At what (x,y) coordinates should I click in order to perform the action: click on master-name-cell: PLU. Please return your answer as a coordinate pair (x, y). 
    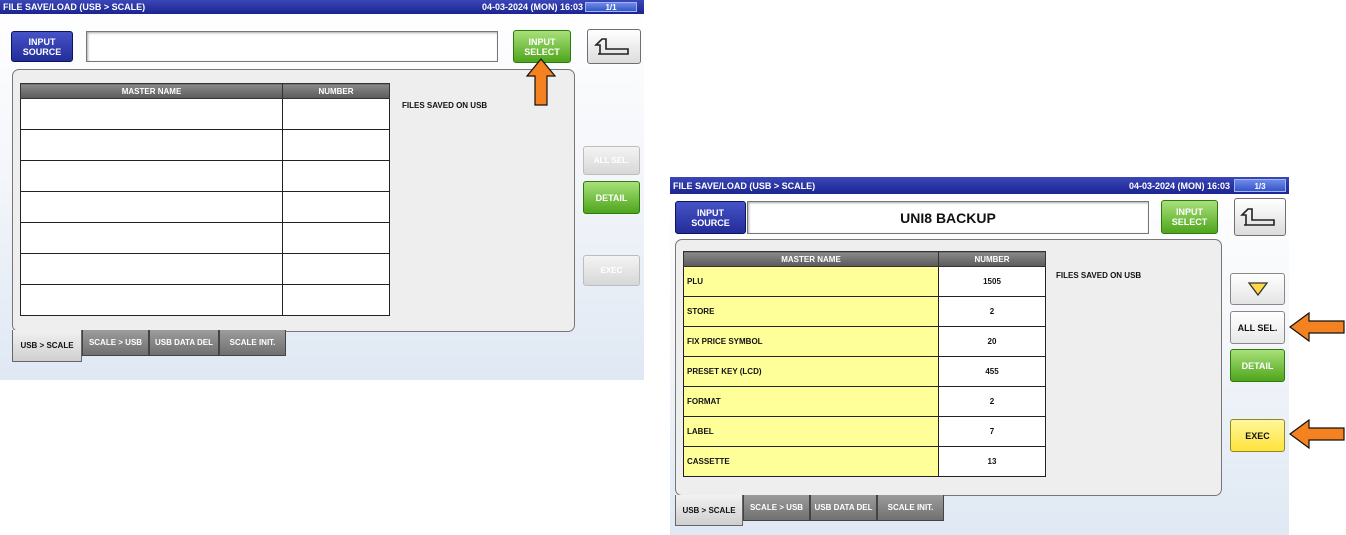
    Looking at the image, I should click on (811, 281).